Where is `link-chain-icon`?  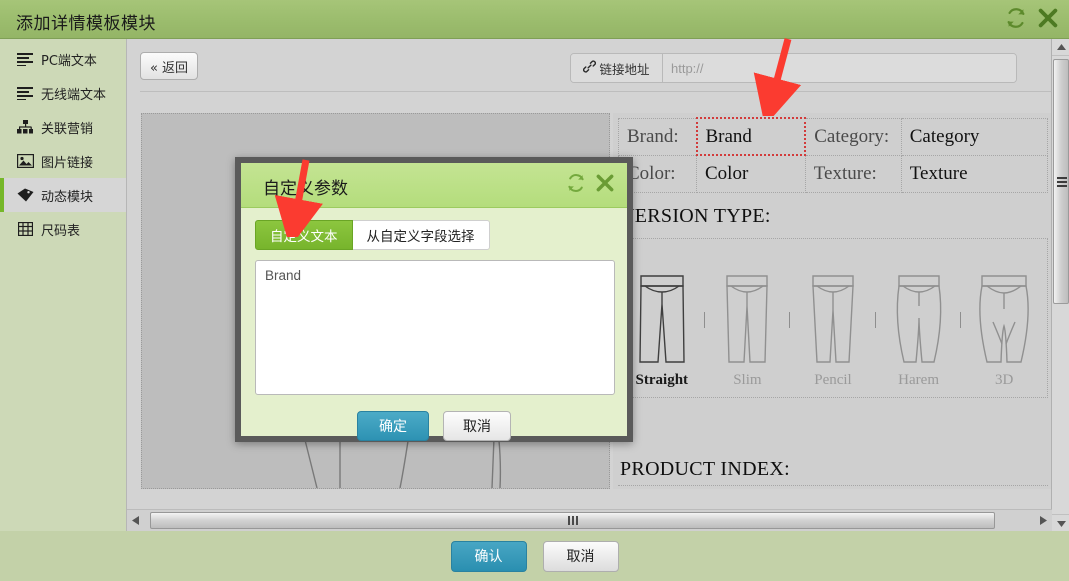
link-chain-icon is located at coordinates (590, 68).